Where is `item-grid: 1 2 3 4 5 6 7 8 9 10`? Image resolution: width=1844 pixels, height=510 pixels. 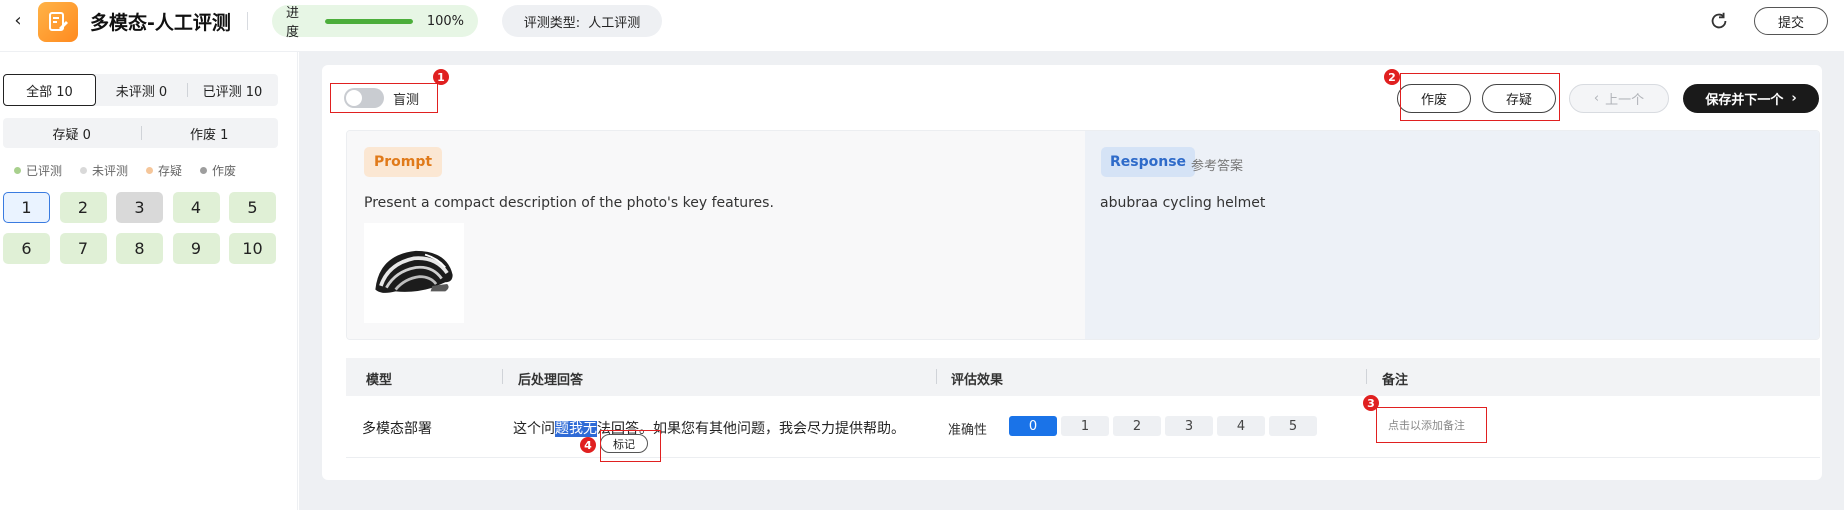
item-grid: 1 2 3 4 5 6 7 8 9 10 is located at coordinates (141, 228).